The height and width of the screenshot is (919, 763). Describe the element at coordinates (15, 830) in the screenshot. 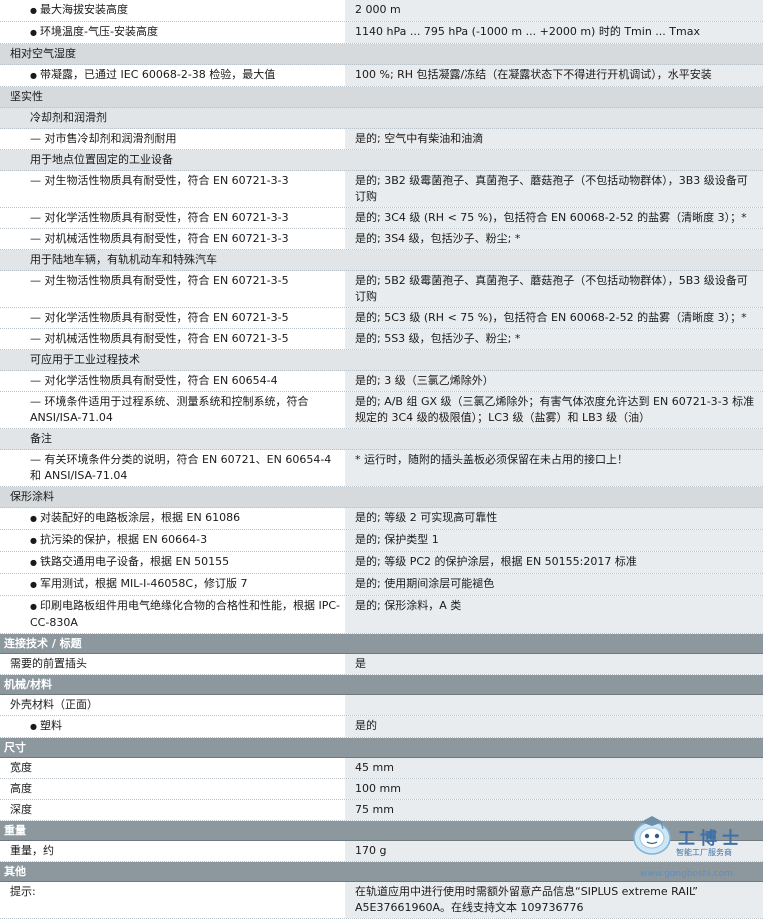

I see `group-label: 重量` at that location.